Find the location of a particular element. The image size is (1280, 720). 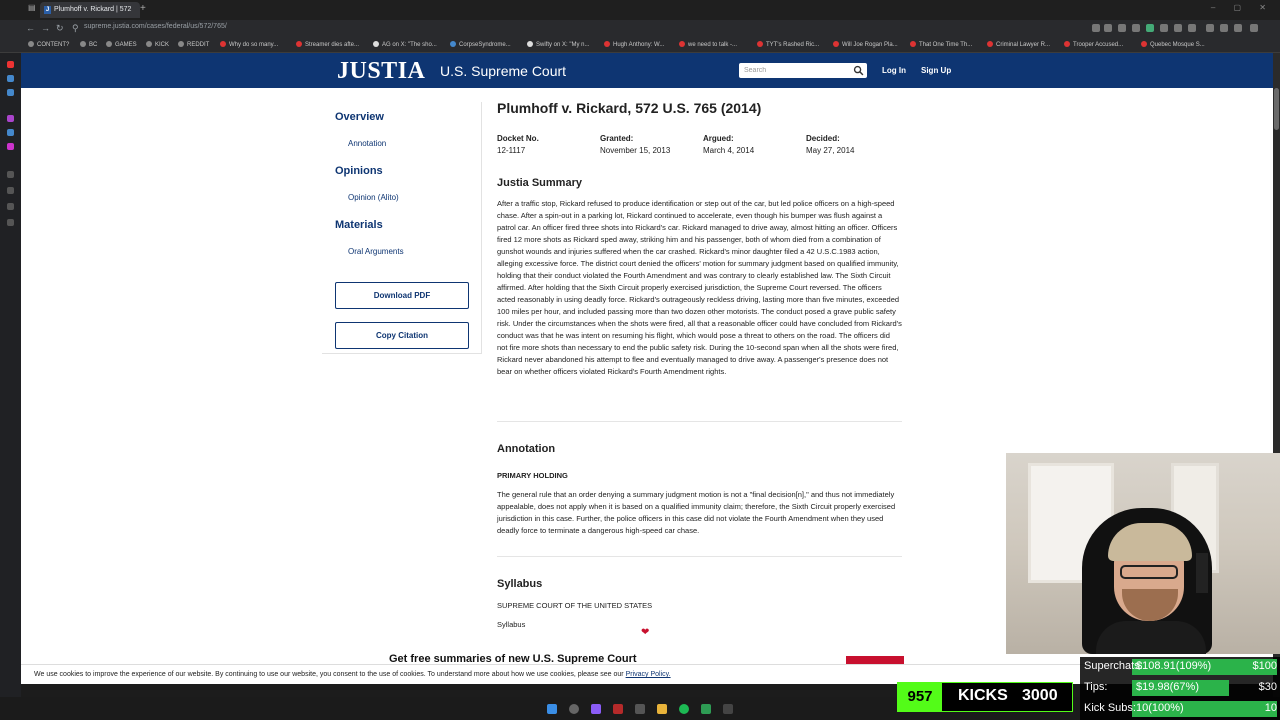

windows-start-icon is located at coordinates (552, 709).